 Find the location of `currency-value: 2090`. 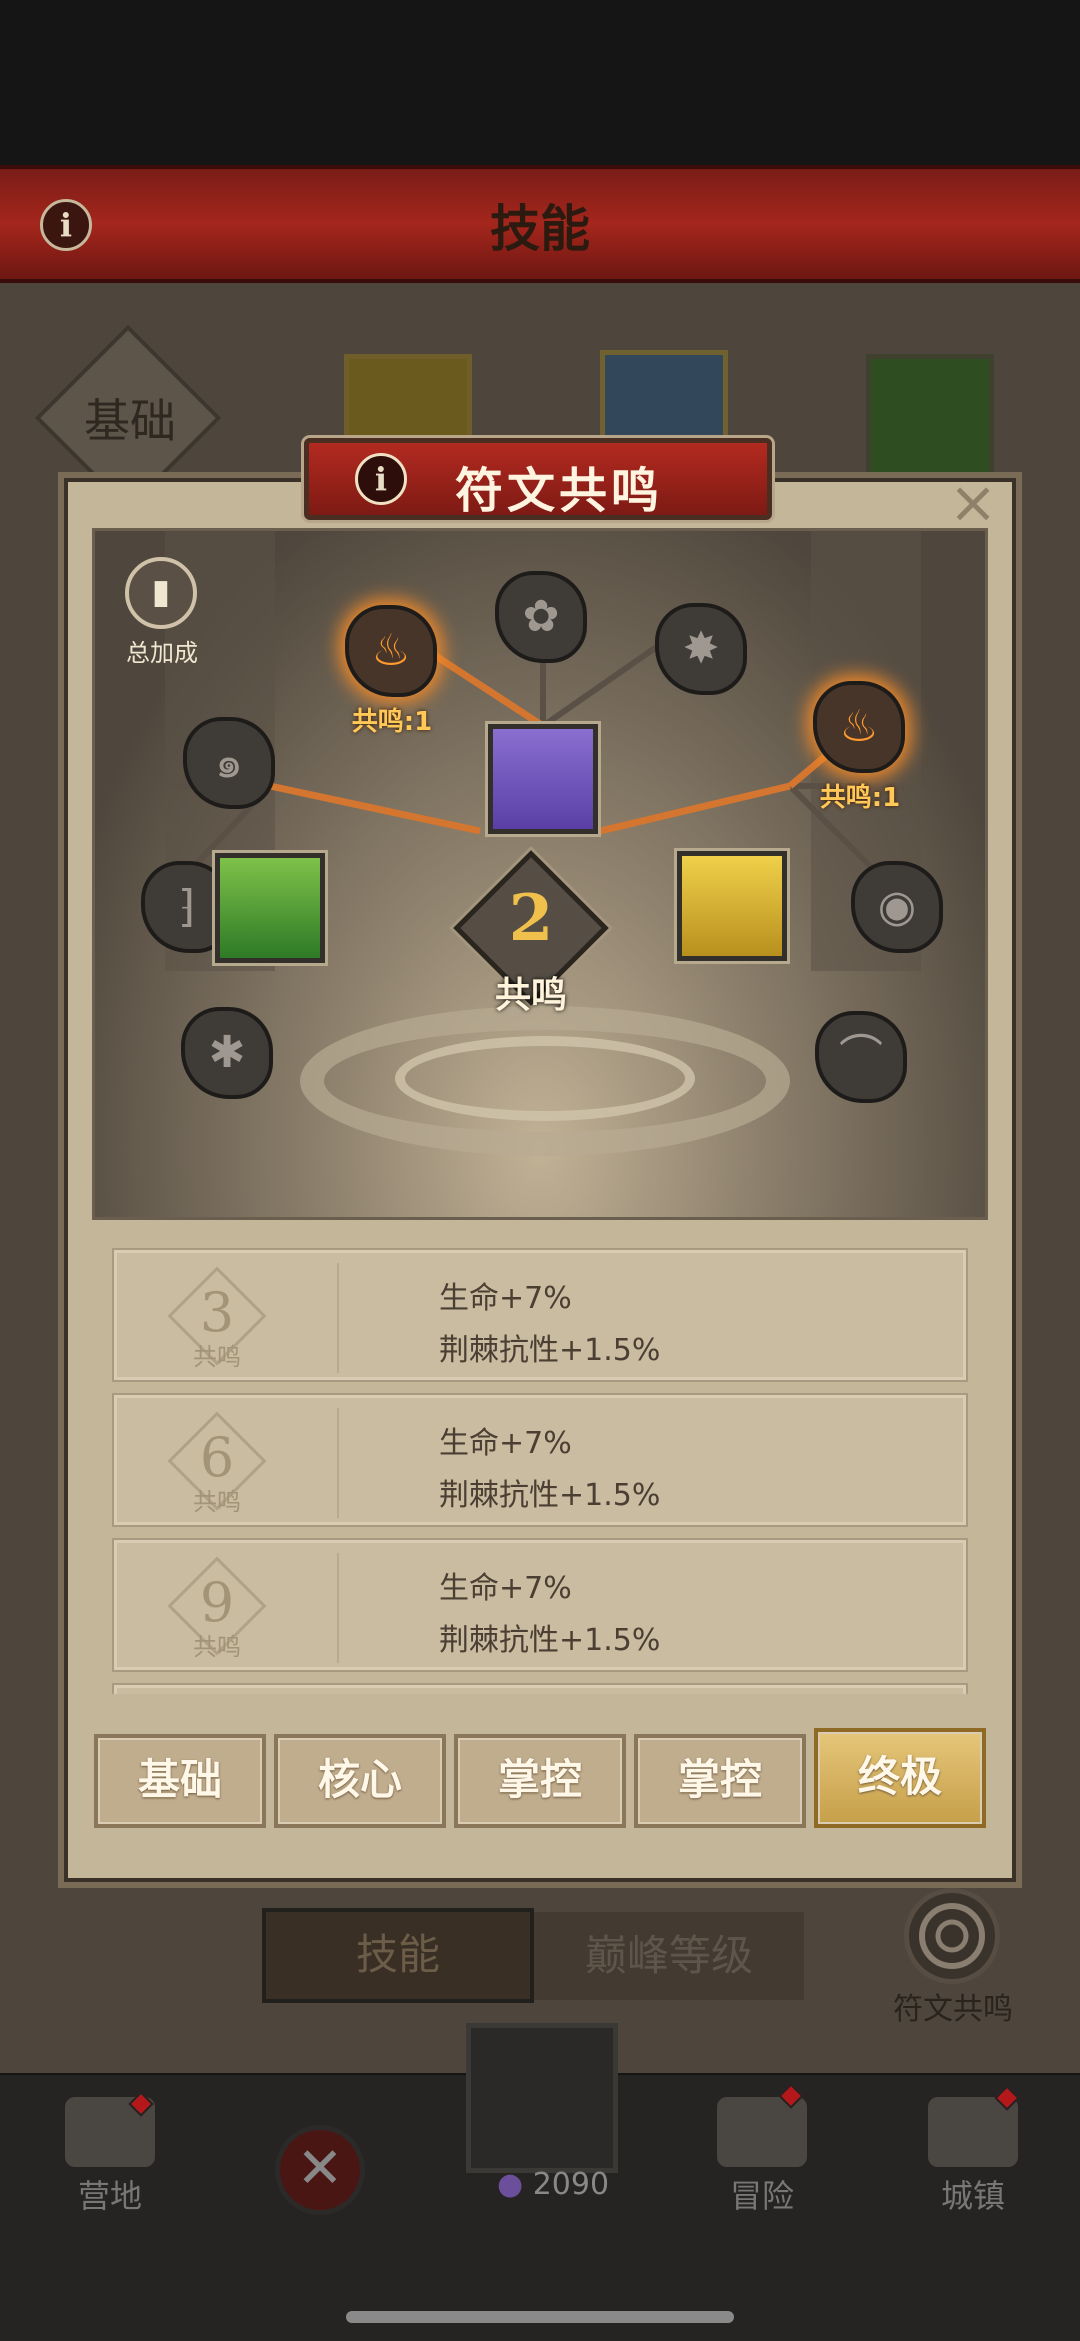

currency-value: 2090 is located at coordinates (571, 2184).